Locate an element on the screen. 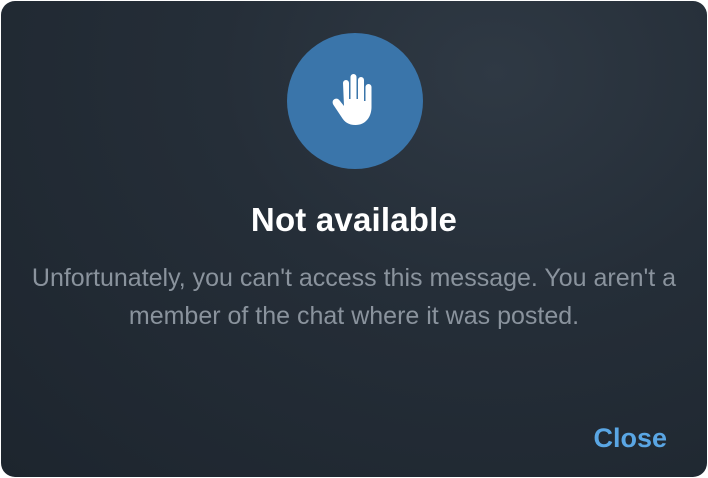  raised-hand-icon is located at coordinates (352, 99).